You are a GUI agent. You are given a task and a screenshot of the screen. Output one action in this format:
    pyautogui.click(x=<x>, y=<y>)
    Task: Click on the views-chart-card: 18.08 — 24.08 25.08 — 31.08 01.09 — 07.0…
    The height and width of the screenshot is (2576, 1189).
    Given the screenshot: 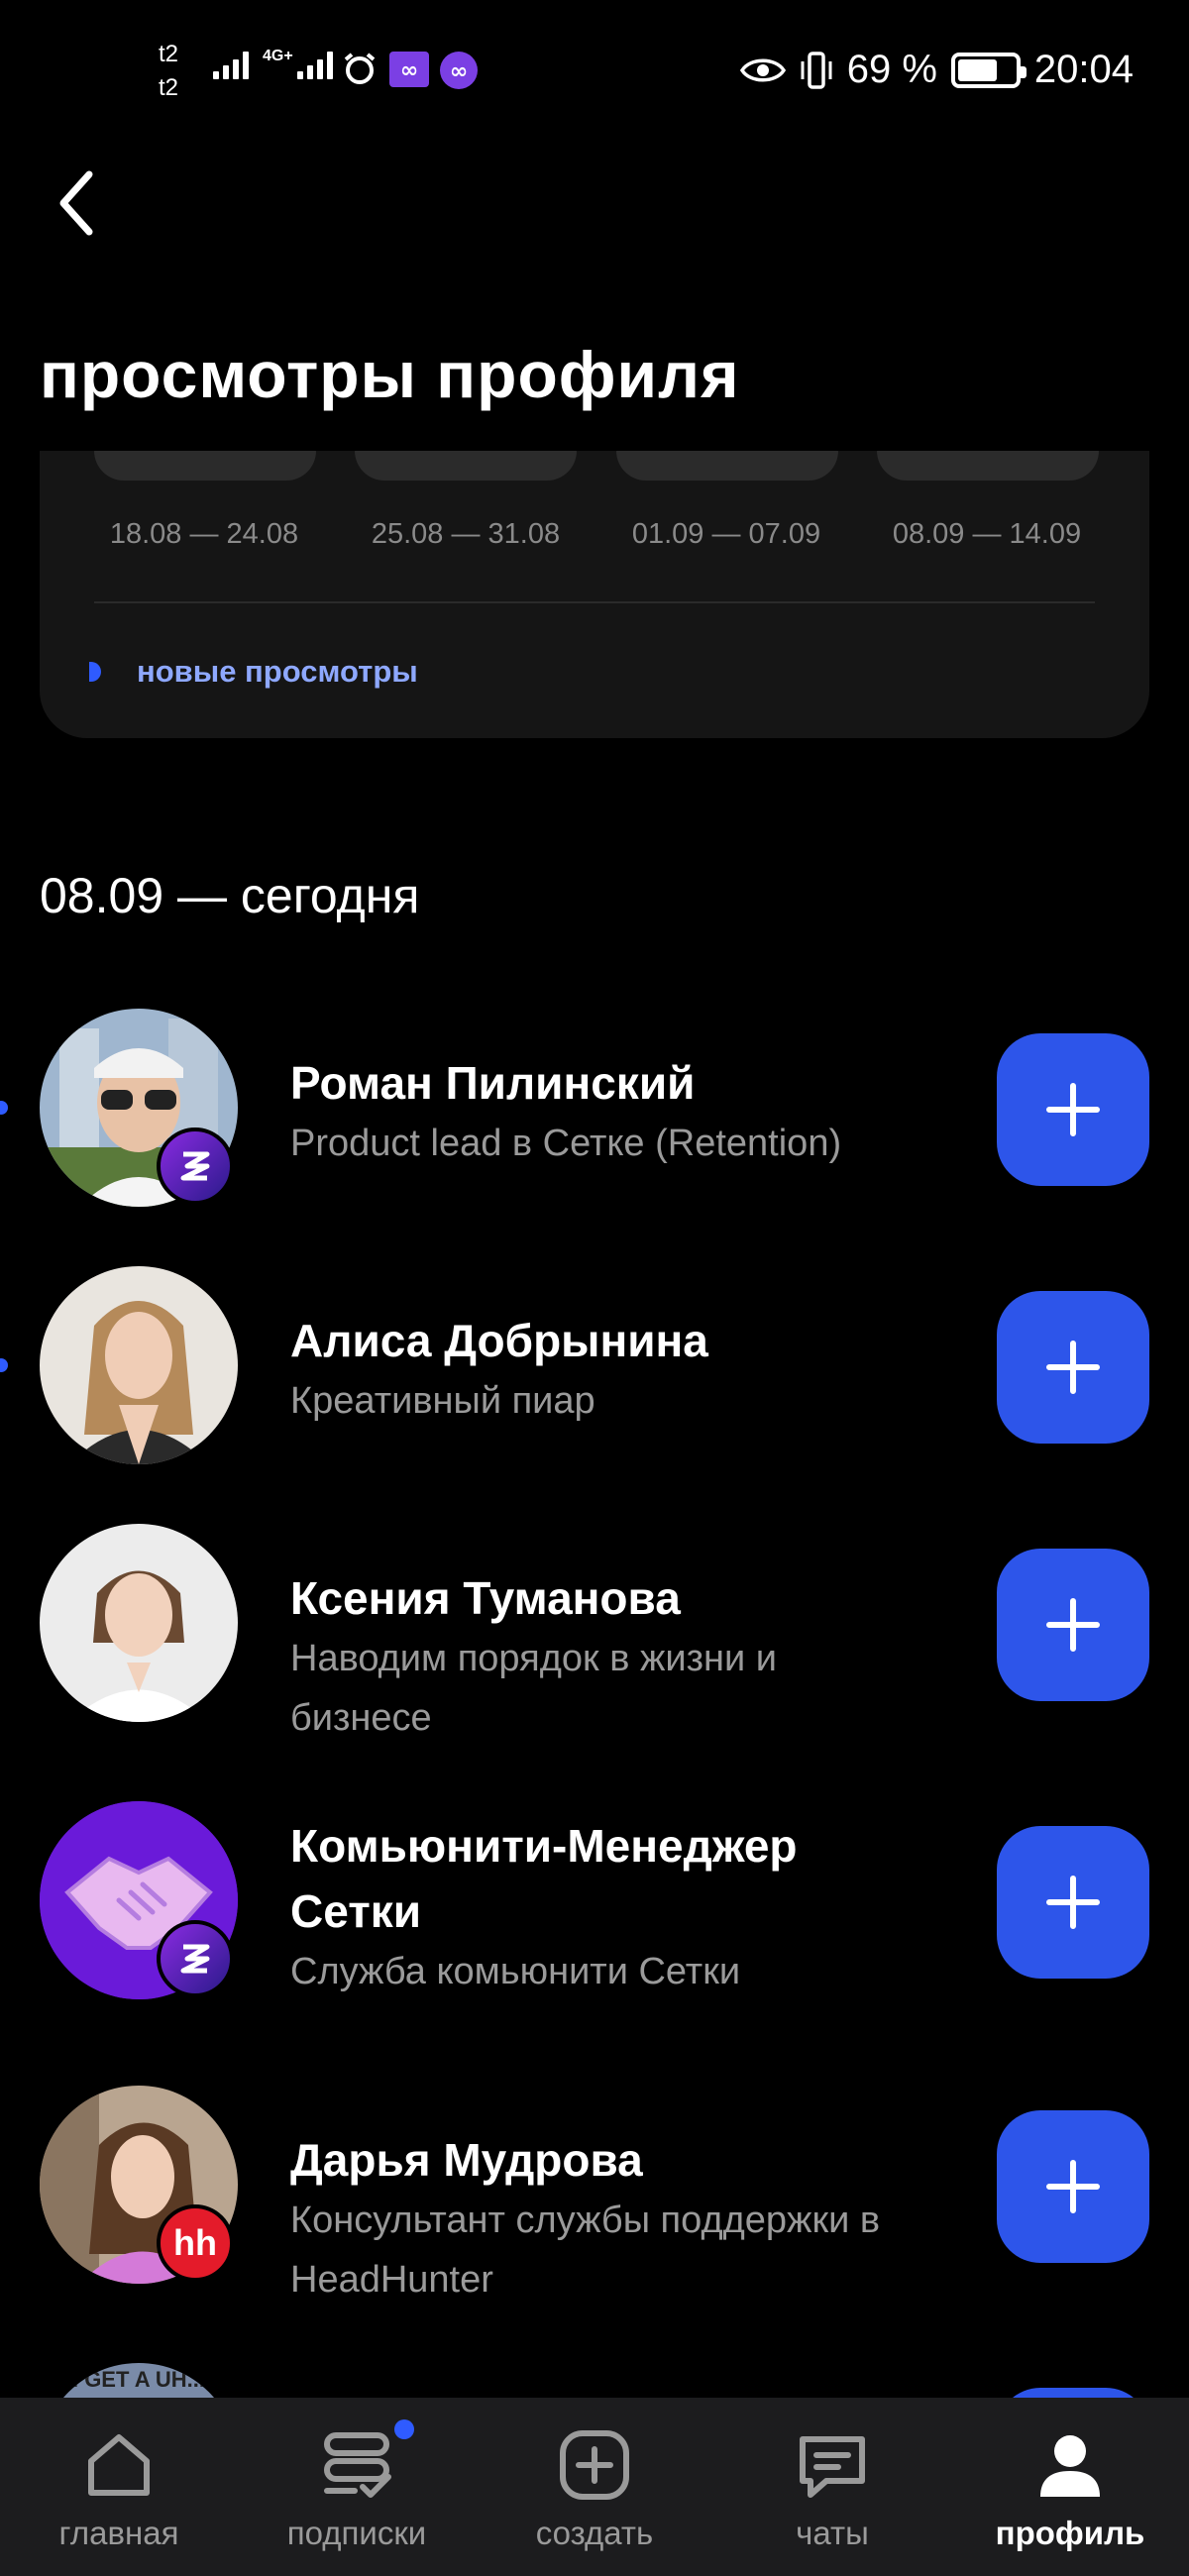 What is the action you would take?
    pyautogui.click(x=594, y=594)
    